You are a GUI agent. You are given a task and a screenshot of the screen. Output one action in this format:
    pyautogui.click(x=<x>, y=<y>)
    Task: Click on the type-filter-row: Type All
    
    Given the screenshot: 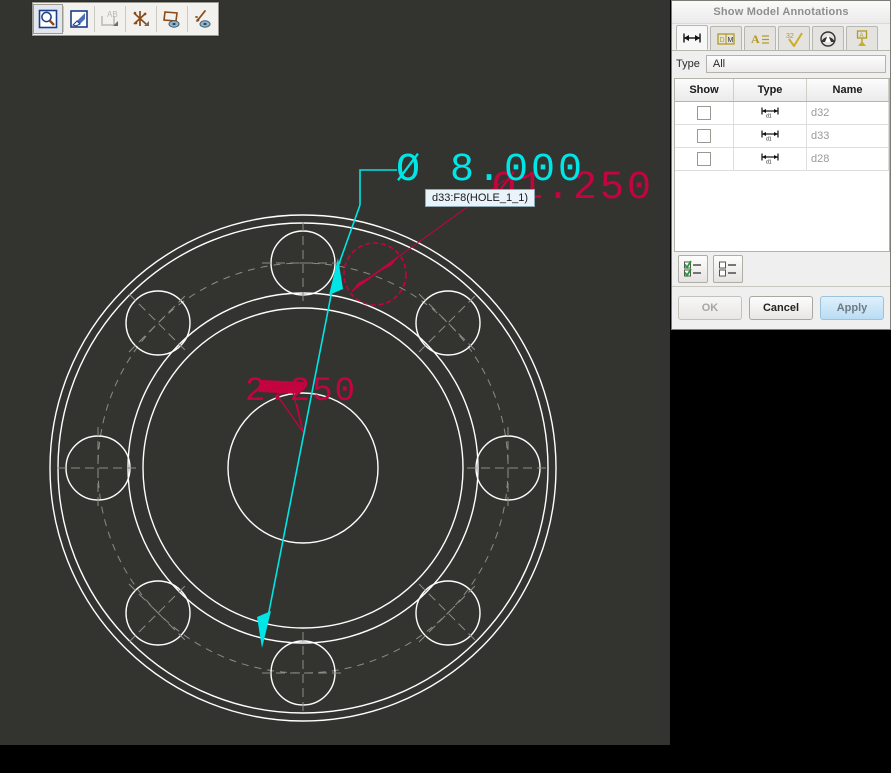 What is the action you would take?
    pyautogui.click(x=781, y=64)
    